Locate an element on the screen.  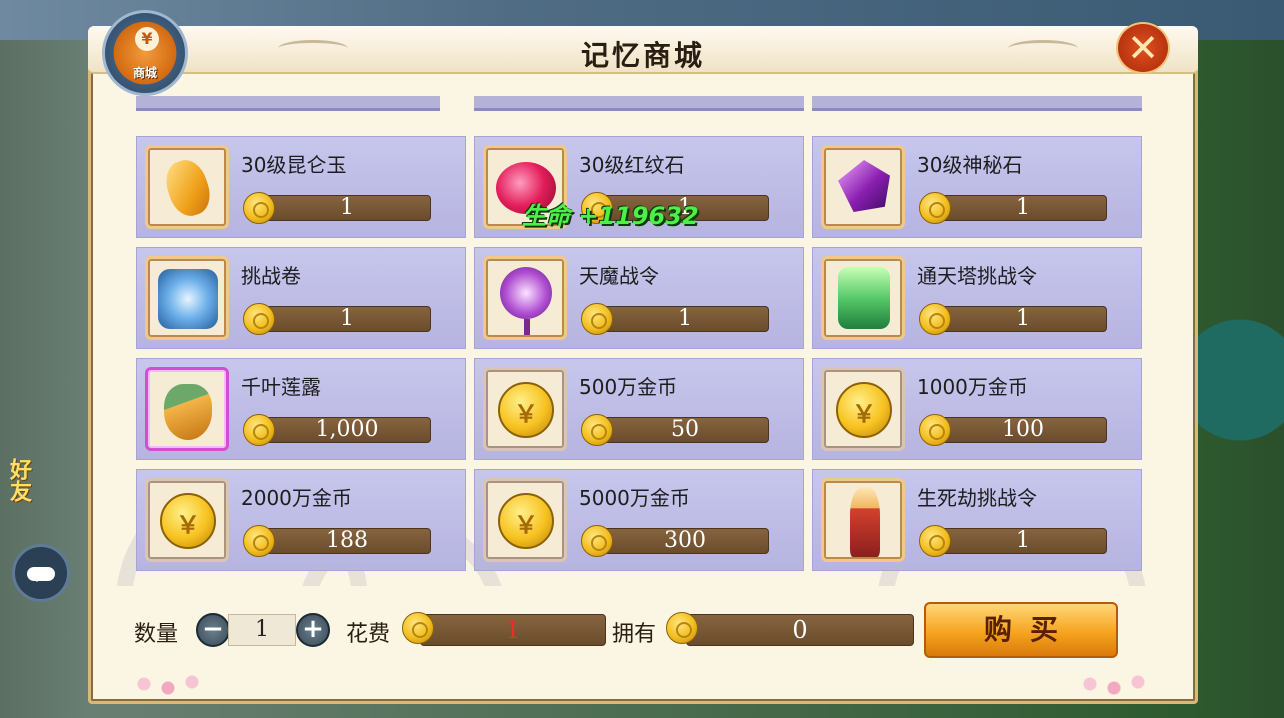
chat-bubble-icon is located at coordinates (41, 574).